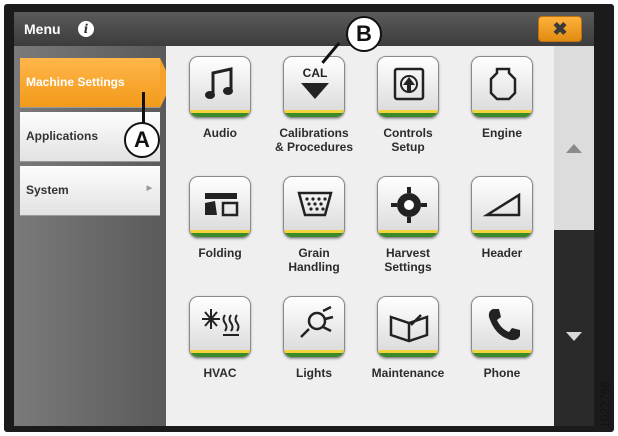 This screenshot has width=618, height=436. What do you see at coordinates (220, 87) in the screenshot?
I see `music-note-icon` at bounding box center [220, 87].